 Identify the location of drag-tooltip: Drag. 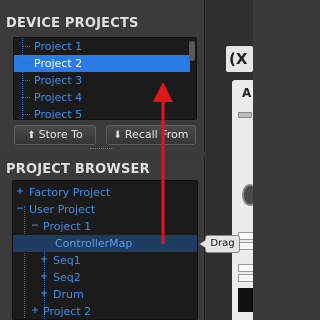
(219, 244).